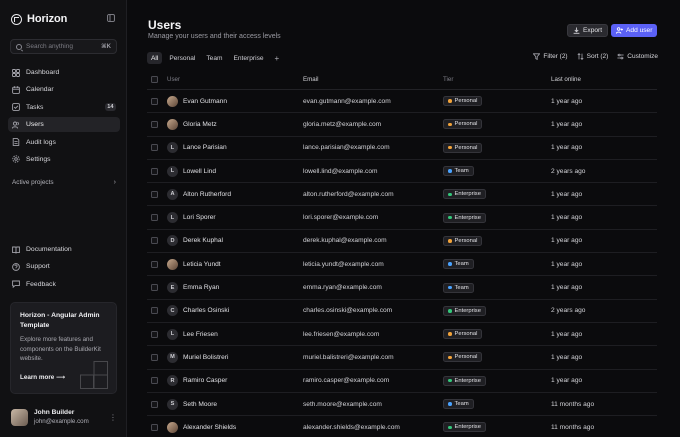  Describe the element at coordinates (64, 159) in the screenshot. I see `sidebar-item-settings: Settings` at that location.